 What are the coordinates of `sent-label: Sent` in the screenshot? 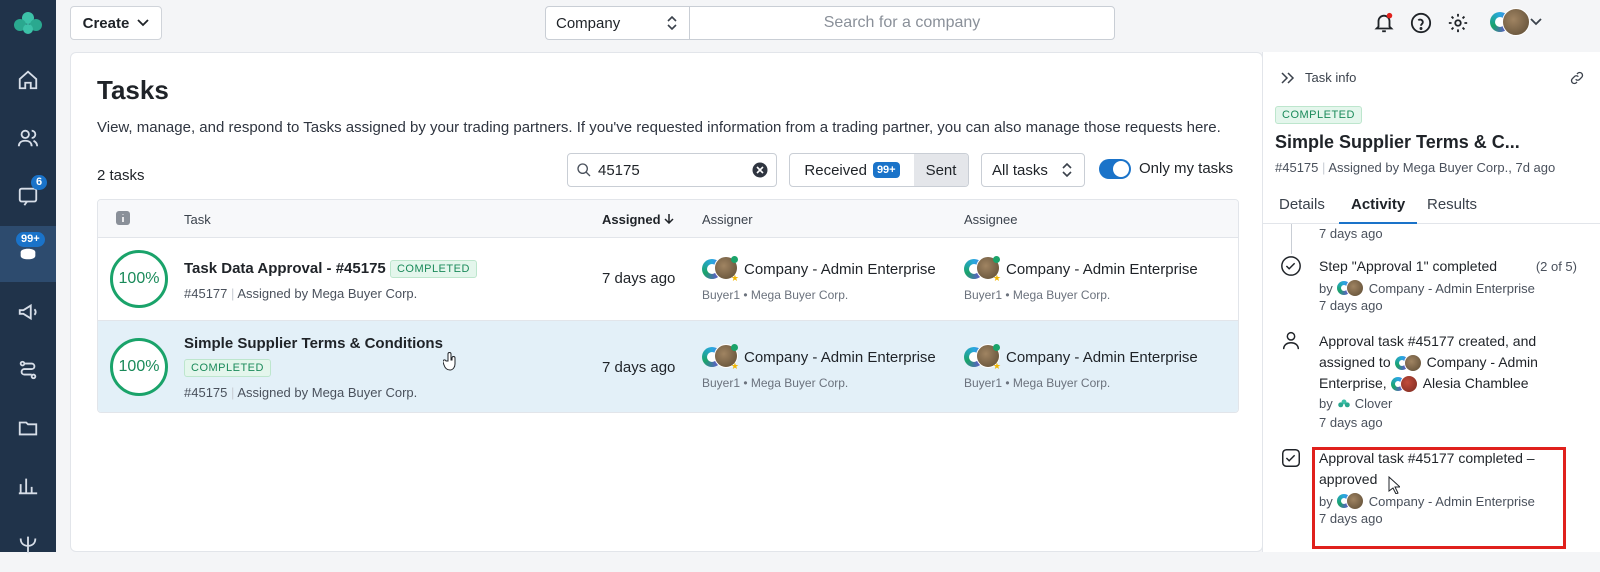 It's located at (941, 170).